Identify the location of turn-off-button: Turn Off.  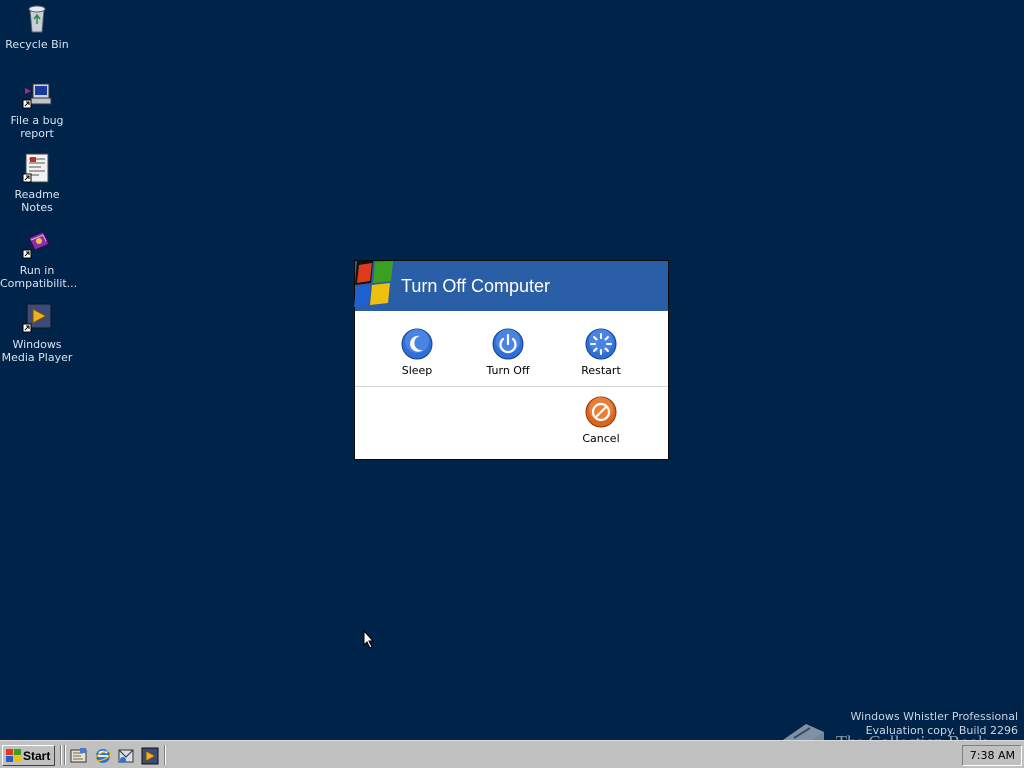
(508, 352).